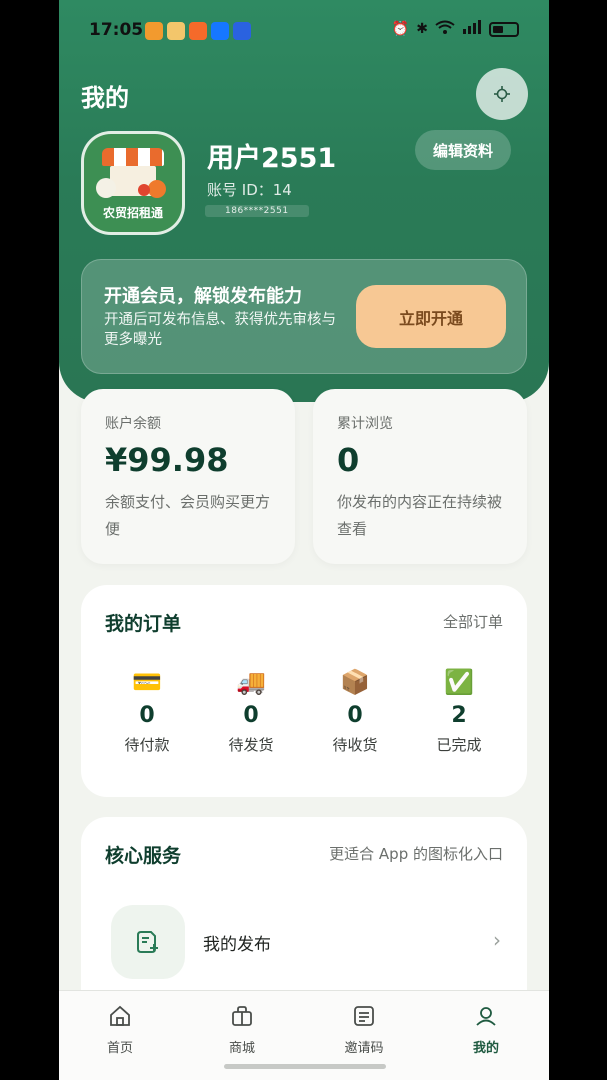 The image size is (607, 1080). I want to click on order-label: 待收货, so click(355, 745).